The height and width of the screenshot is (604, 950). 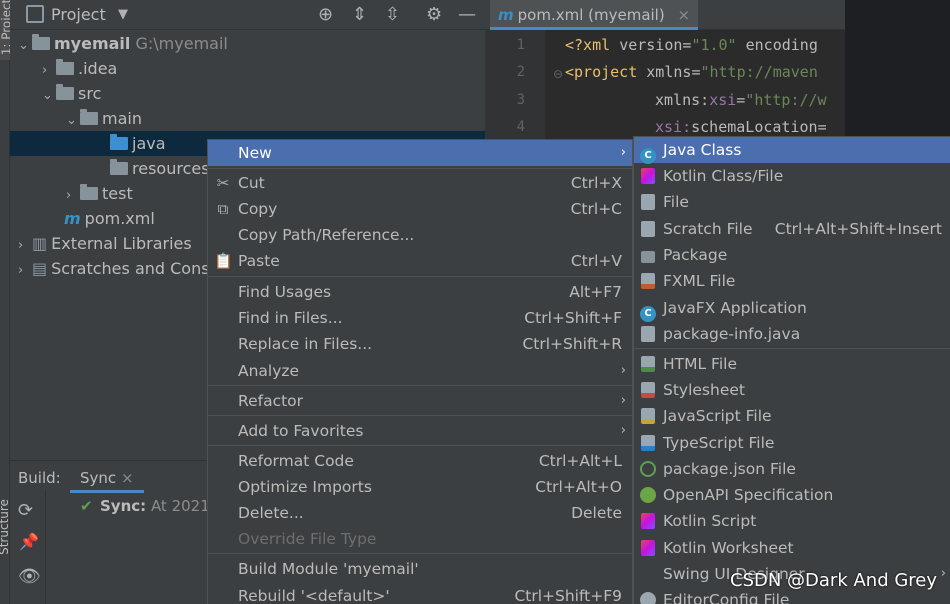 What do you see at coordinates (420, 401) in the screenshot?
I see `menu-item-refactor: Refactor ›` at bounding box center [420, 401].